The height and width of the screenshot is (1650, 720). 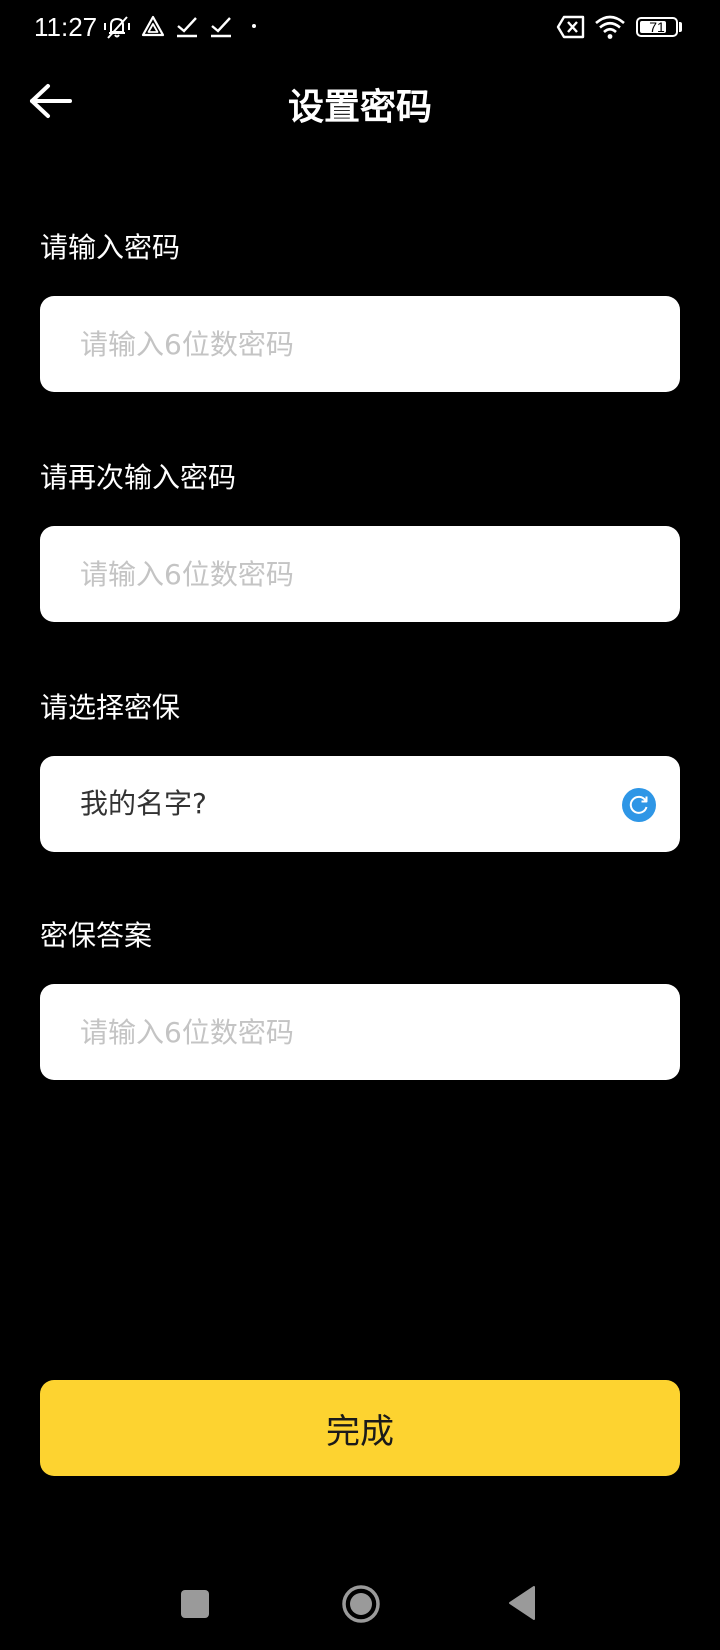 What do you see at coordinates (361, 1604) in the screenshot?
I see `home-circle-icon` at bounding box center [361, 1604].